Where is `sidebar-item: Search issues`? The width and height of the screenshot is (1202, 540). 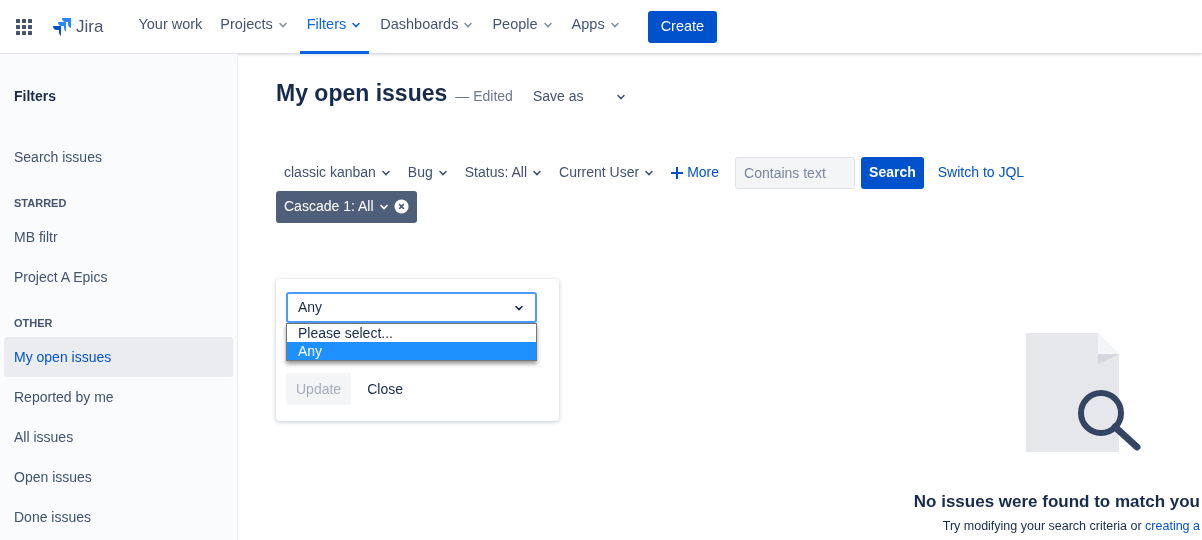 sidebar-item: Search issues is located at coordinates (118, 157).